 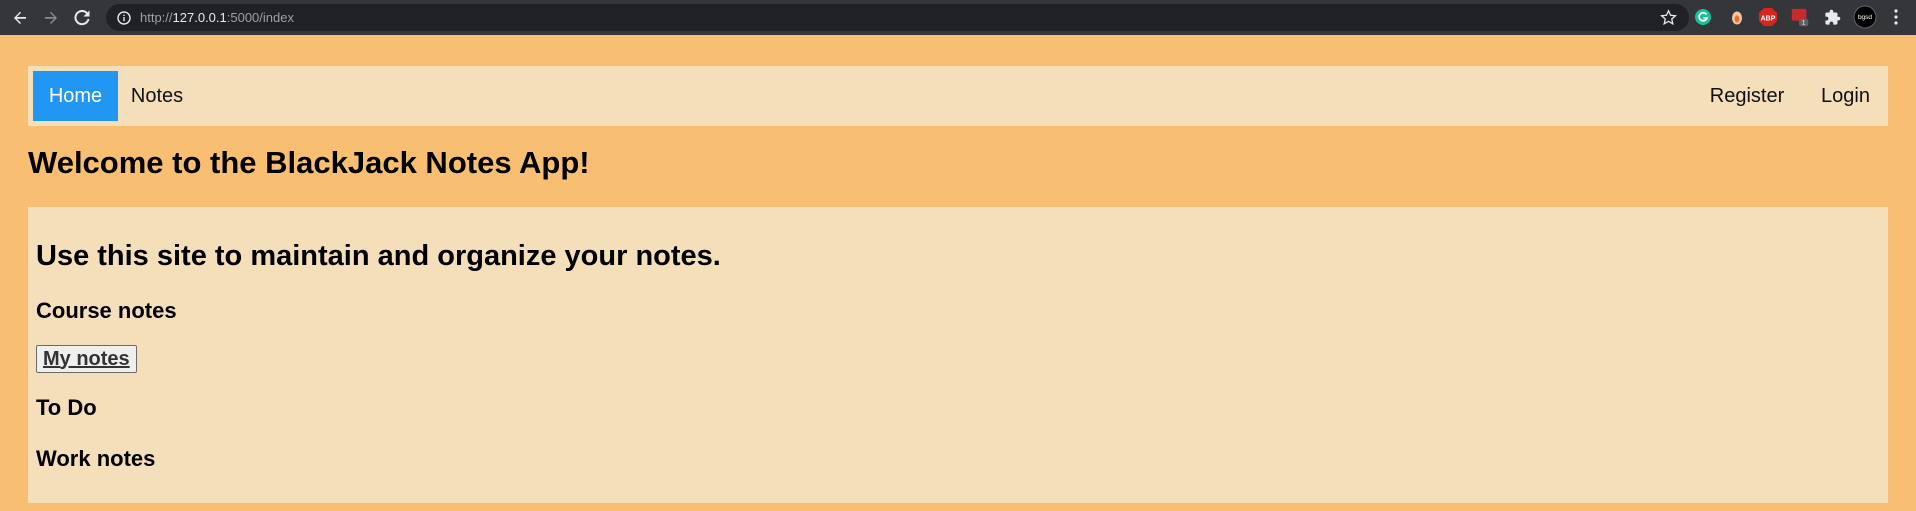 I want to click on bookmark-star-icon, so click(x=1668, y=17).